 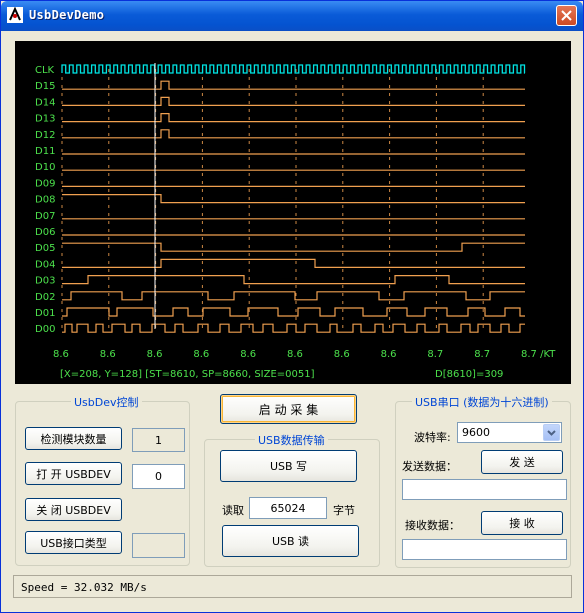 What do you see at coordinates (476, 432) in the screenshot?
I see `baud-rate-value: 9600` at bounding box center [476, 432].